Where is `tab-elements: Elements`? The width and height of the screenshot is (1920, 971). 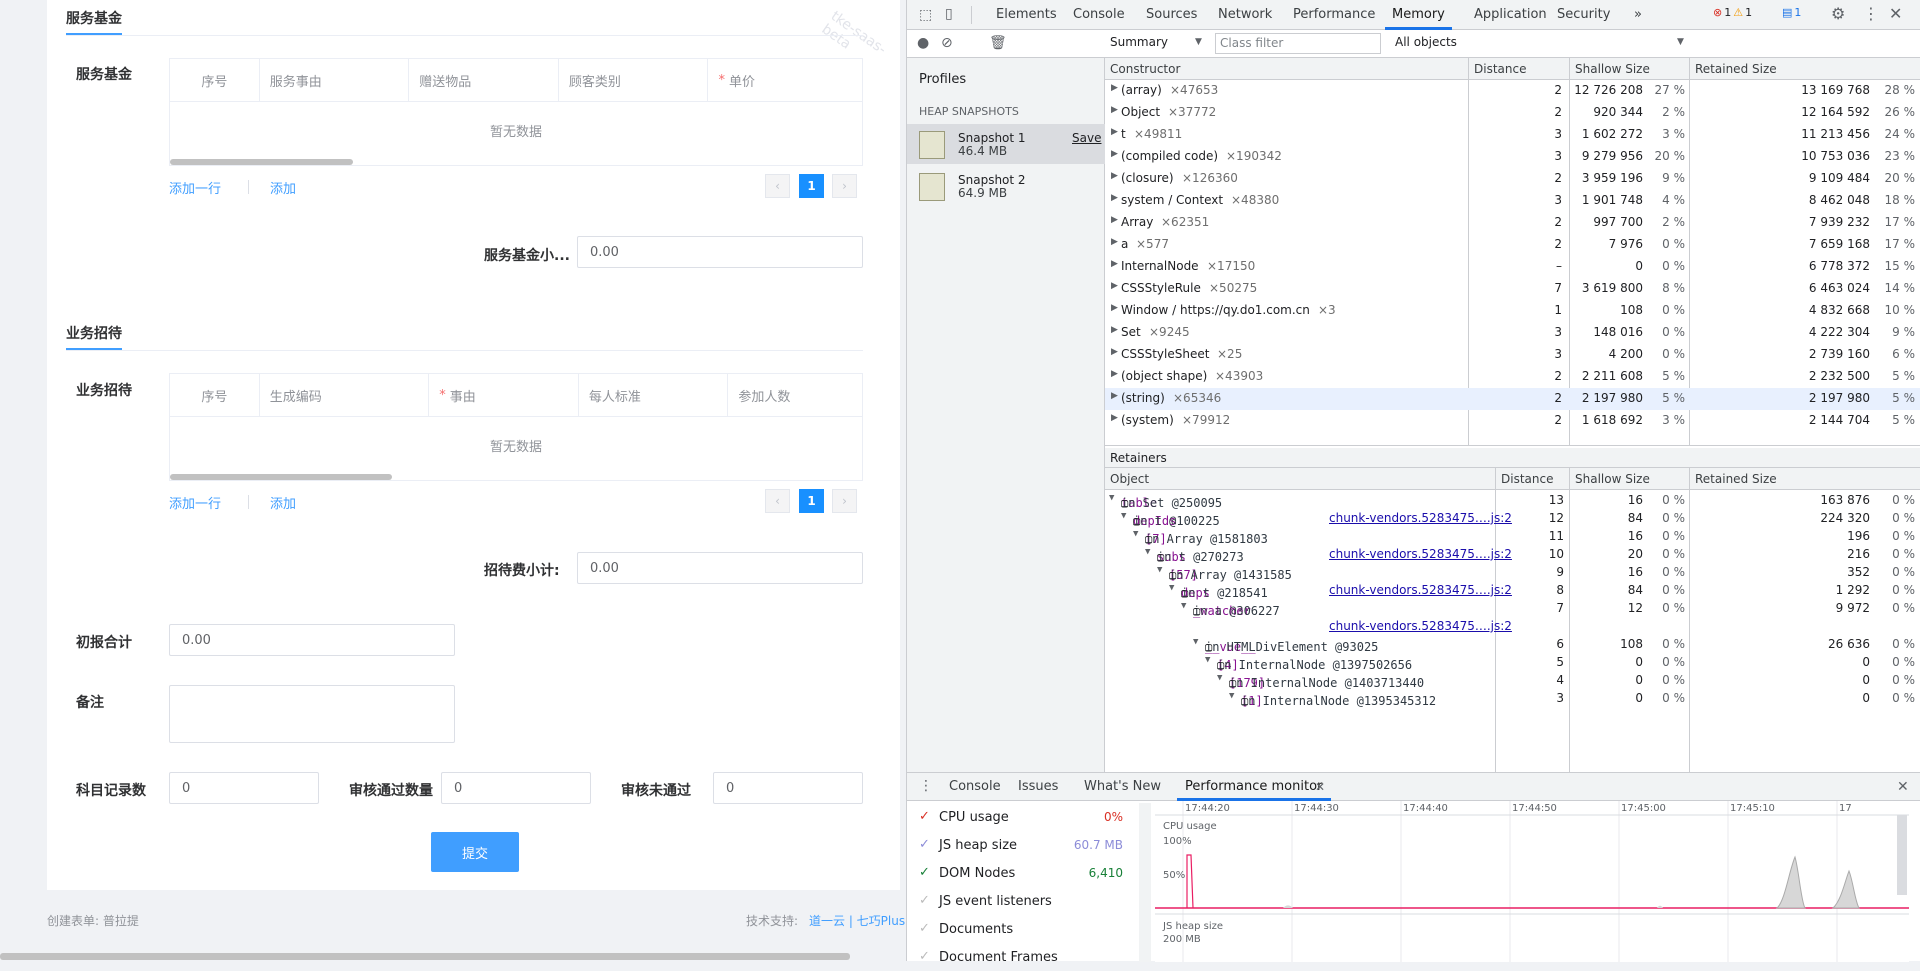
tab-elements: Elements is located at coordinates (1026, 14).